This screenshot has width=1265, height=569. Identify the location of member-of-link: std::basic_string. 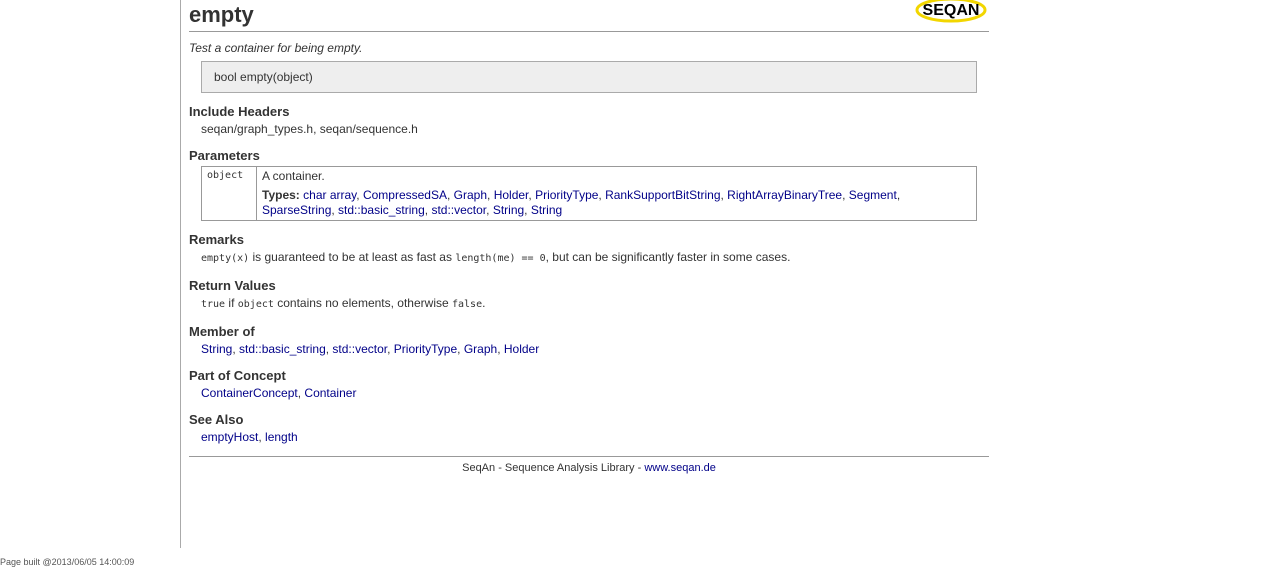
(282, 349).